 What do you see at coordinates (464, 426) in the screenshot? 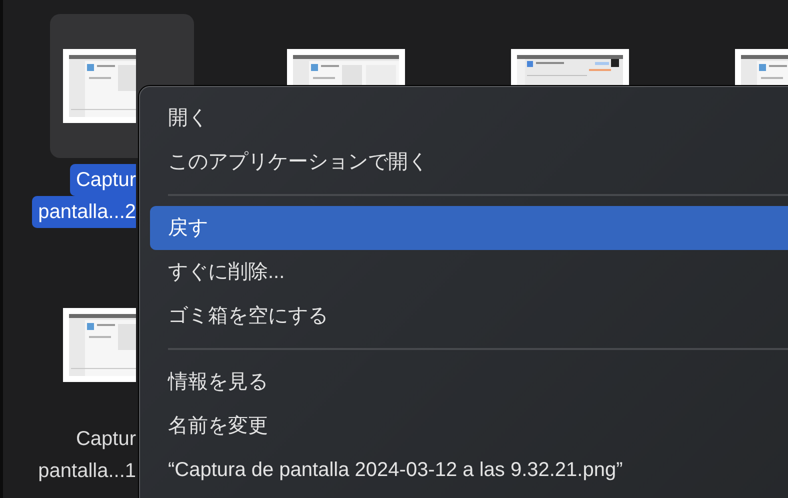
I see `menu-item: 名前を変更` at bounding box center [464, 426].